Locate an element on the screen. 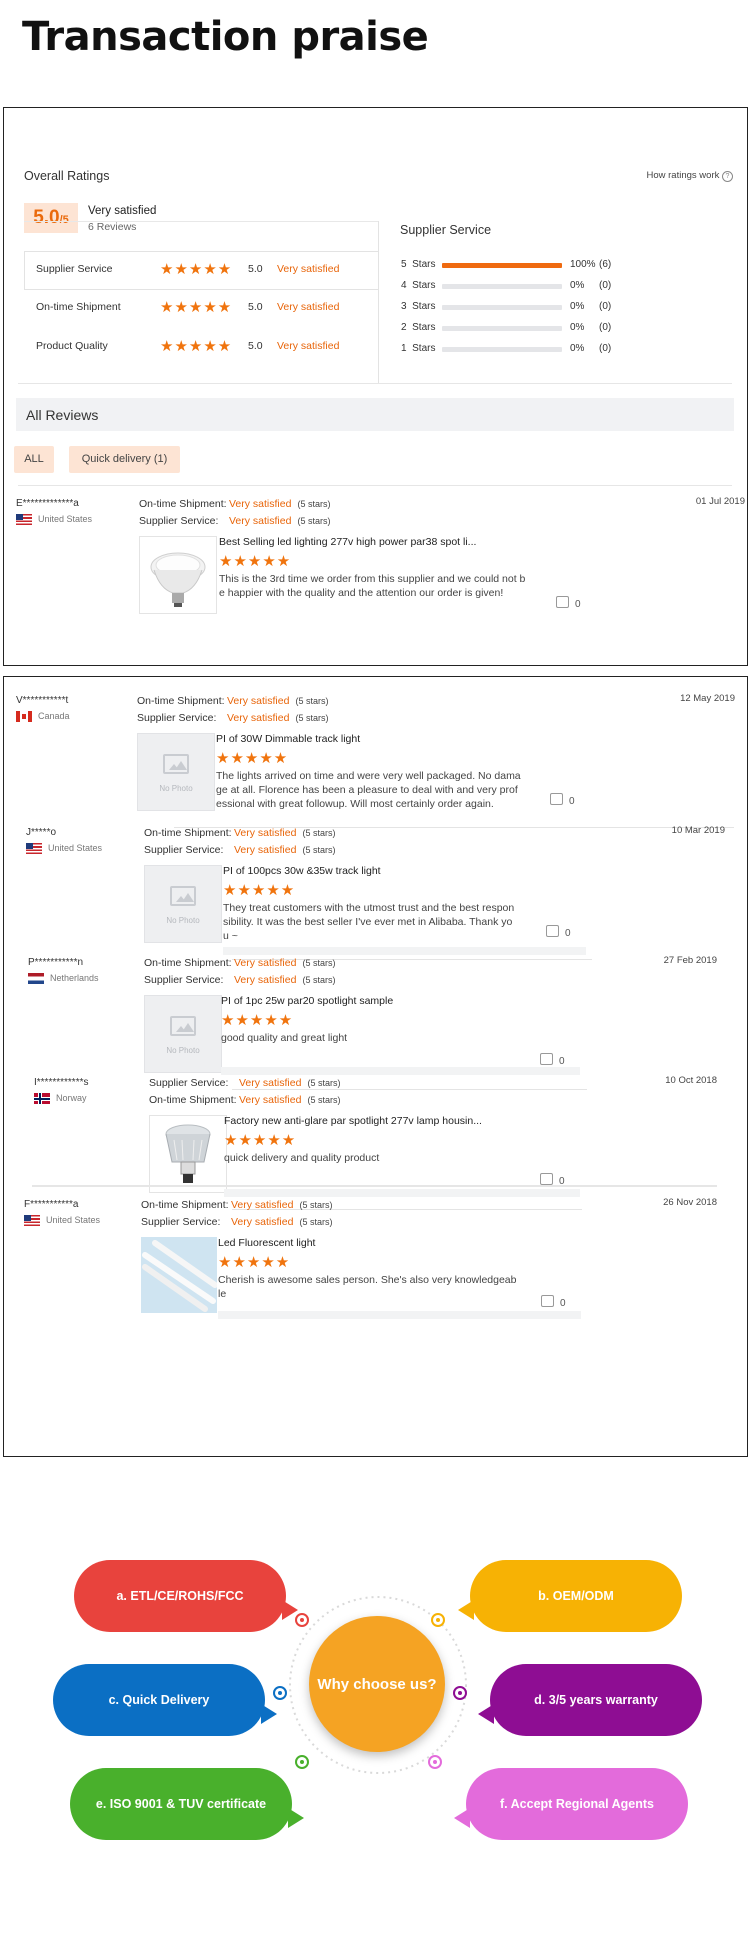 This screenshot has height=1939, width=750. page-title: Transaction praise is located at coordinates (225, 37).